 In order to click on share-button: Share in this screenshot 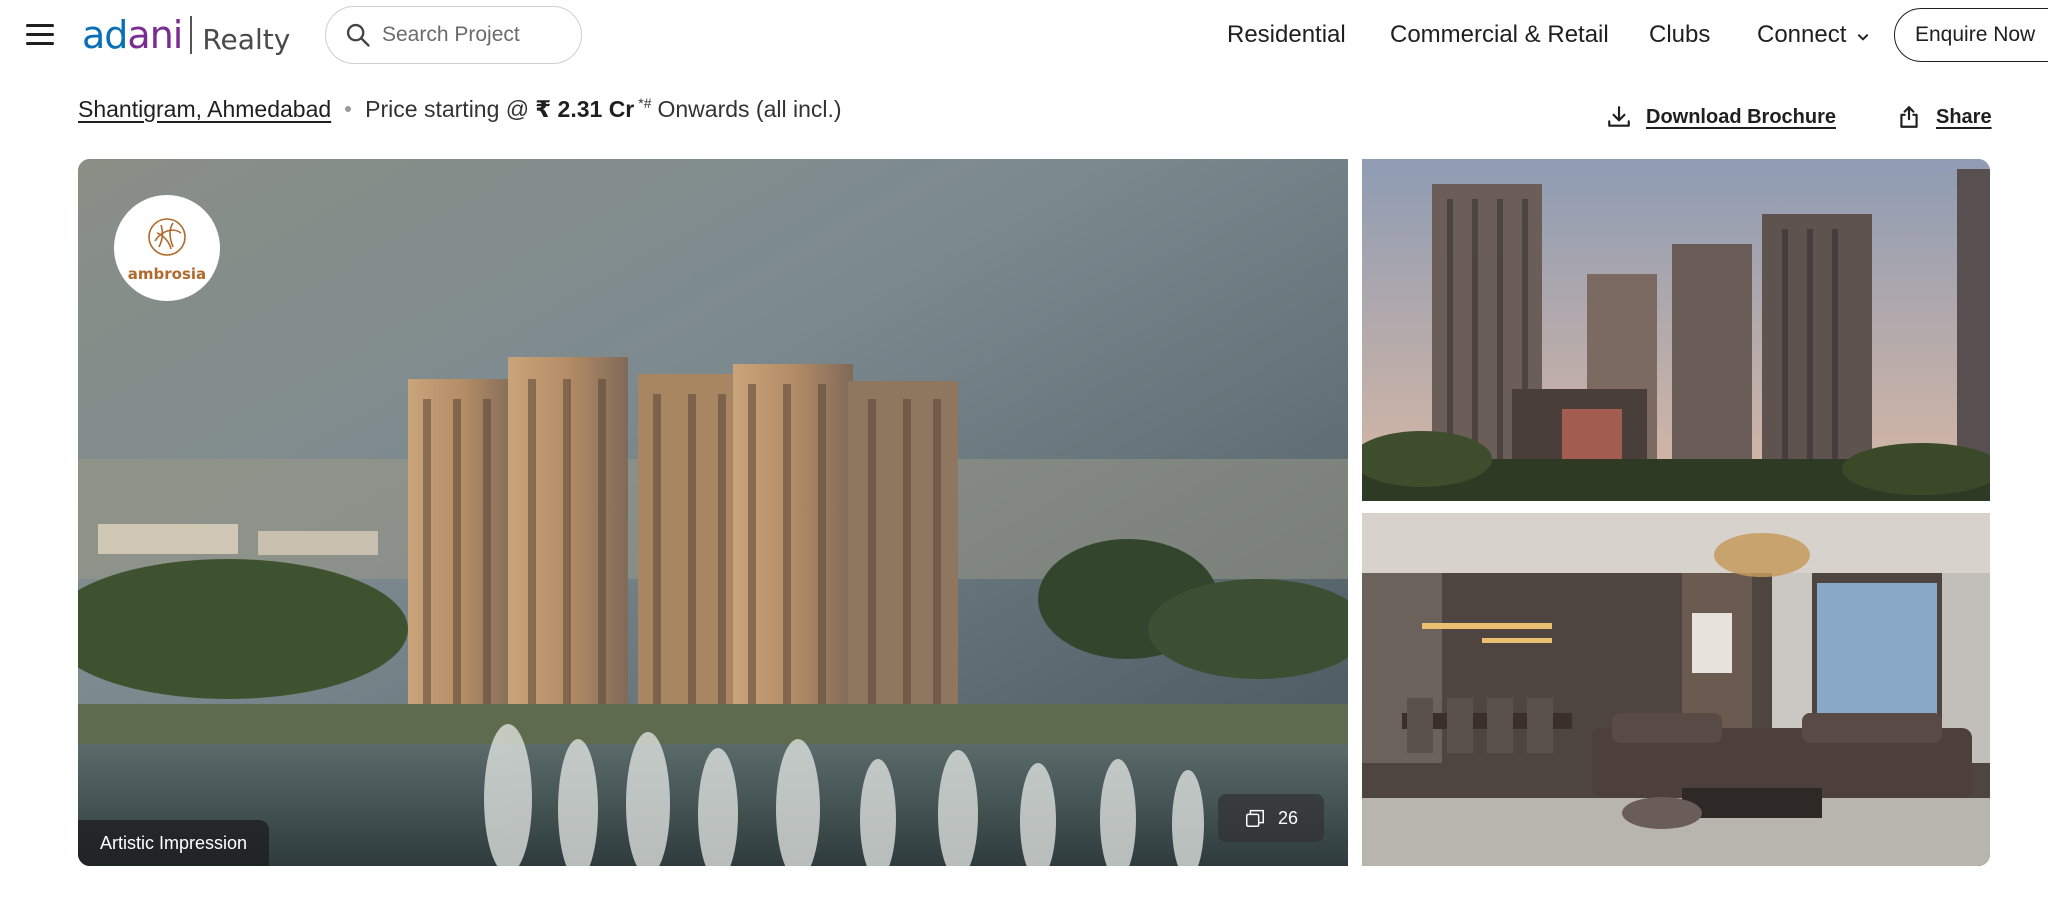, I will do `click(1944, 117)`.